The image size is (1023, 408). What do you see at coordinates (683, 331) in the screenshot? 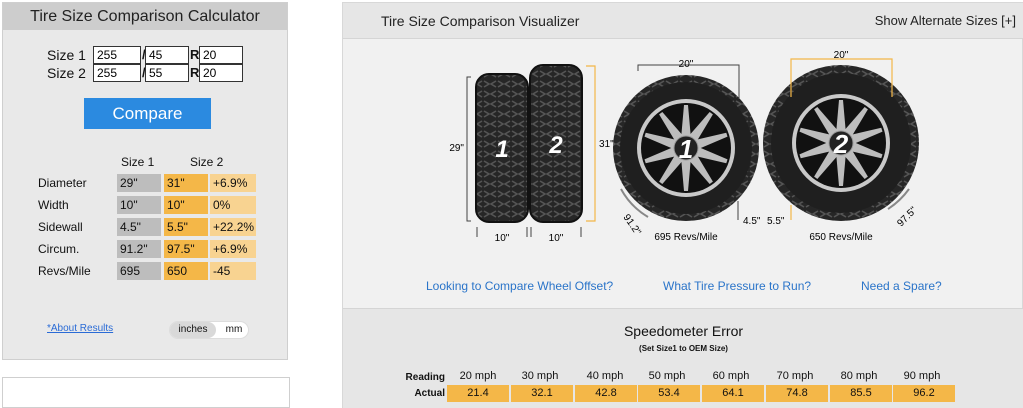
I see `speedometer-title: Speedometer Error` at bounding box center [683, 331].